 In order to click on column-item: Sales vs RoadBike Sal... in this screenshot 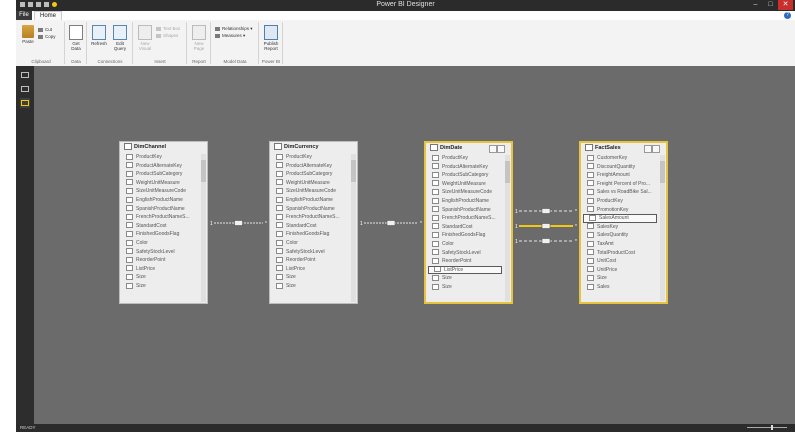, I will do `click(620, 192)`.